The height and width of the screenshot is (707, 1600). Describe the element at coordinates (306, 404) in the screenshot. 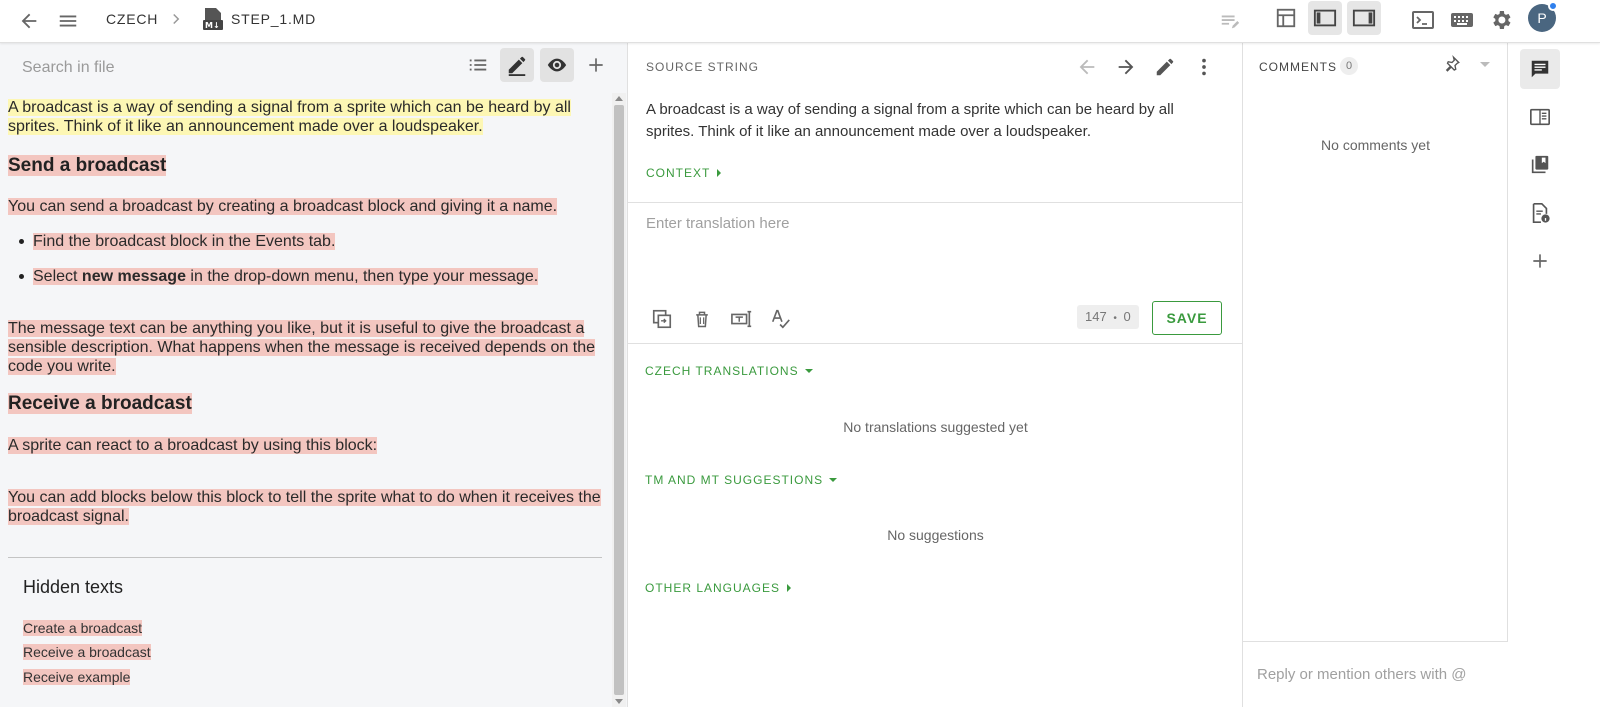

I see `string-heading-receive: Receive a broadcast` at that location.